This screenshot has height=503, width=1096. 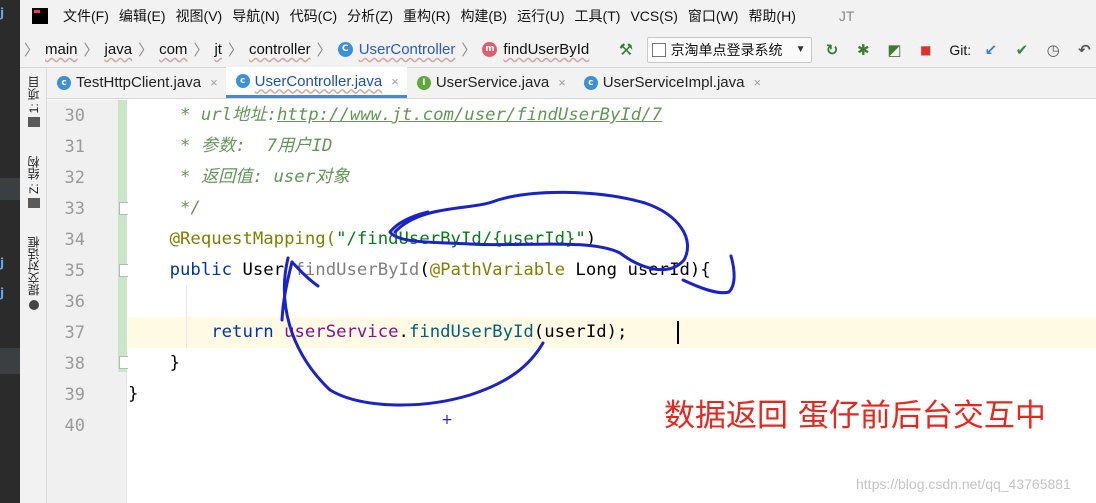 What do you see at coordinates (713, 16) in the screenshot?
I see `menu-window: 窗口(W)` at bounding box center [713, 16].